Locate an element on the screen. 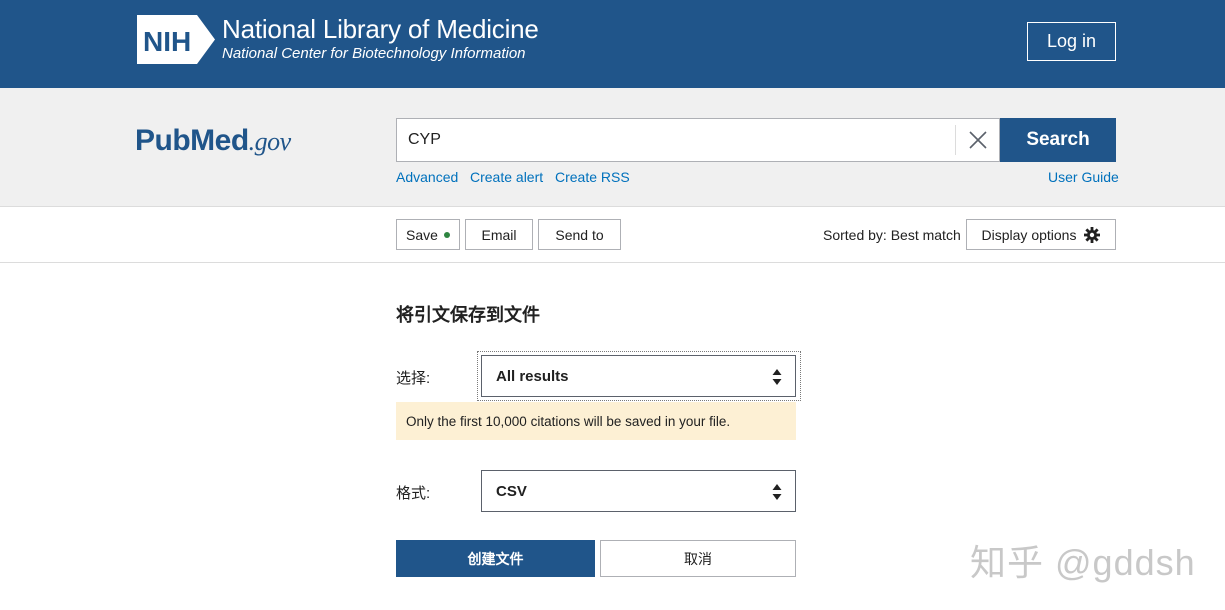 Image resolution: width=1225 pixels, height=610 pixels. save-button-label: Save is located at coordinates (422, 234).